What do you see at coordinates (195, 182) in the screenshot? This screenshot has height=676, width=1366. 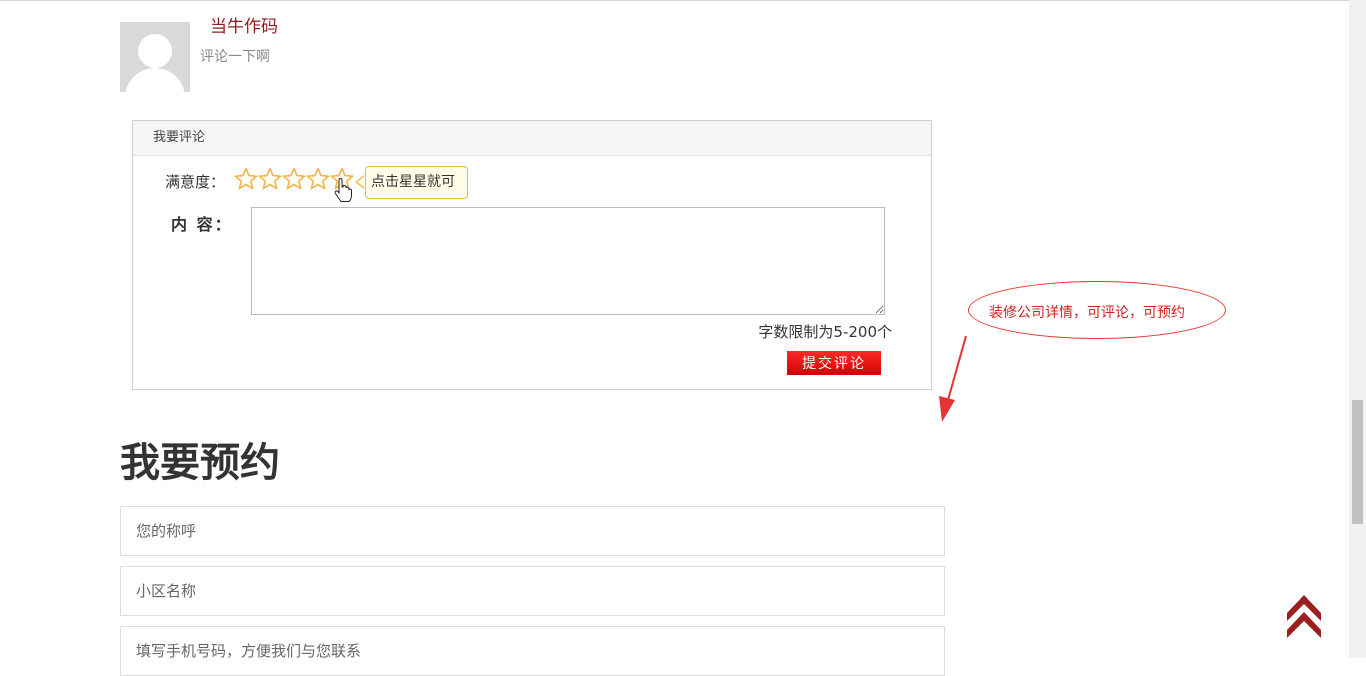 I see `satisfaction-label: 满意度：` at bounding box center [195, 182].